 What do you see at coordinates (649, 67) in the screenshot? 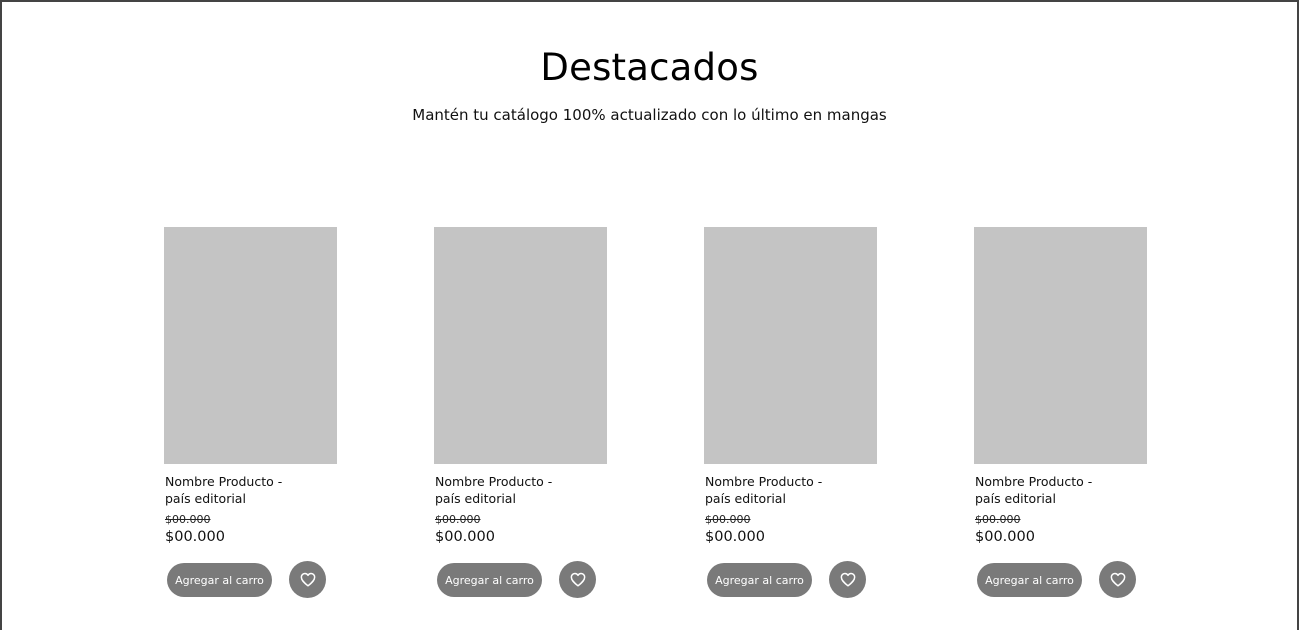
I see `section-title: Destacados` at bounding box center [649, 67].